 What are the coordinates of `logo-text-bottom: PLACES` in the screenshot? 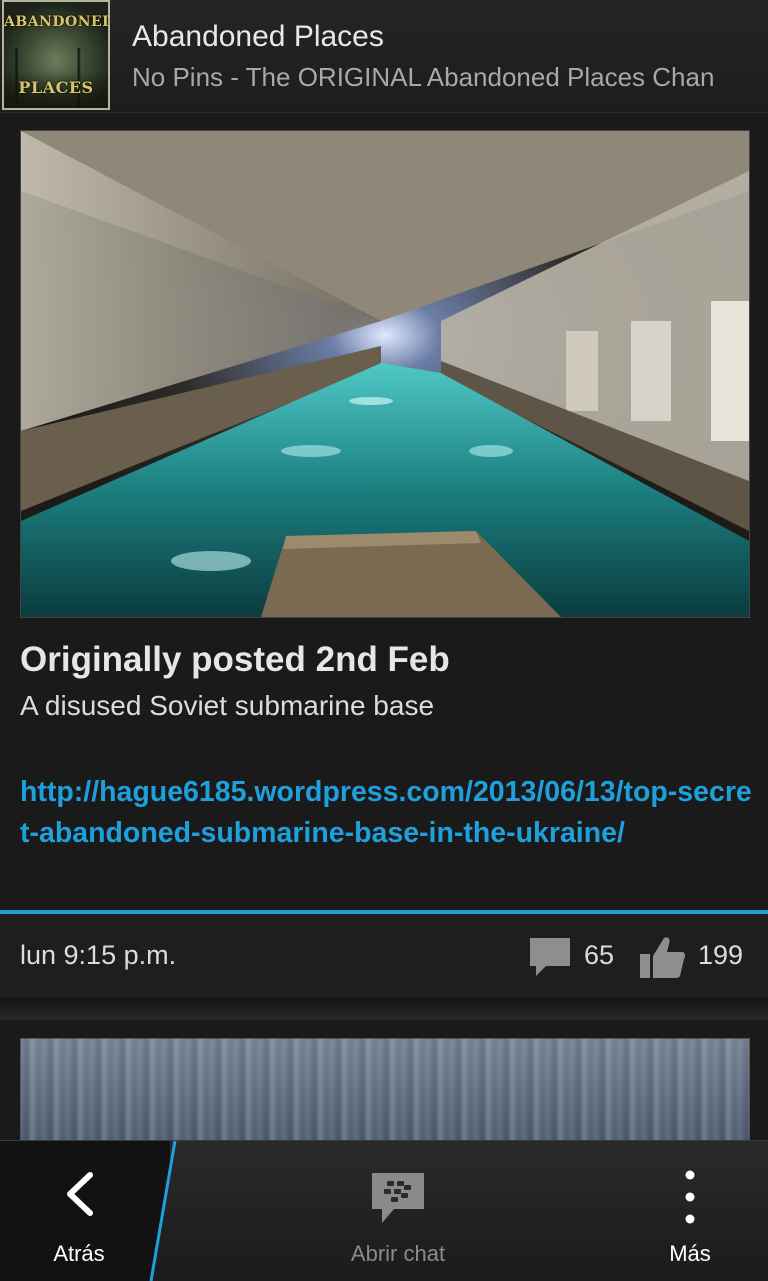 It's located at (56, 87).